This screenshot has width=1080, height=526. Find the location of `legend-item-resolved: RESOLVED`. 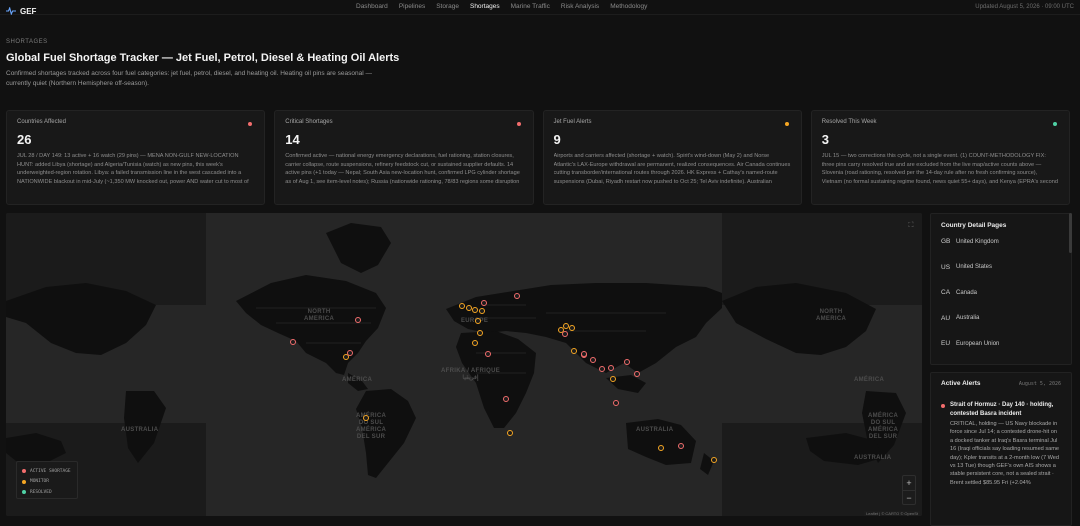

legend-item-resolved: RESOLVED is located at coordinates (47, 492).